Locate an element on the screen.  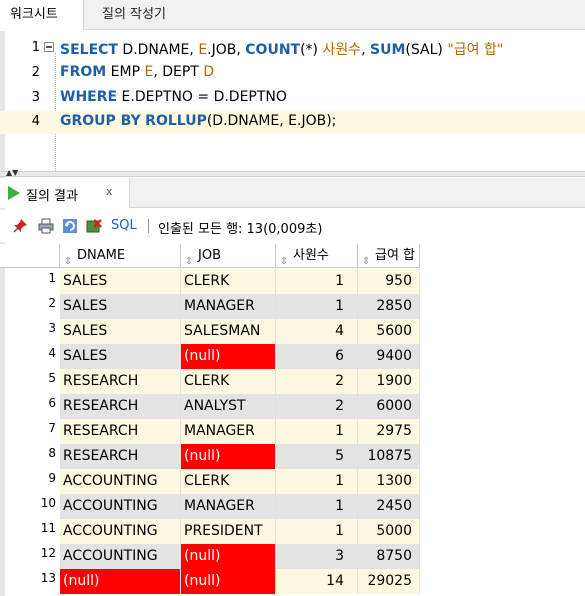
row-number: 12 is located at coordinates (48, 553).